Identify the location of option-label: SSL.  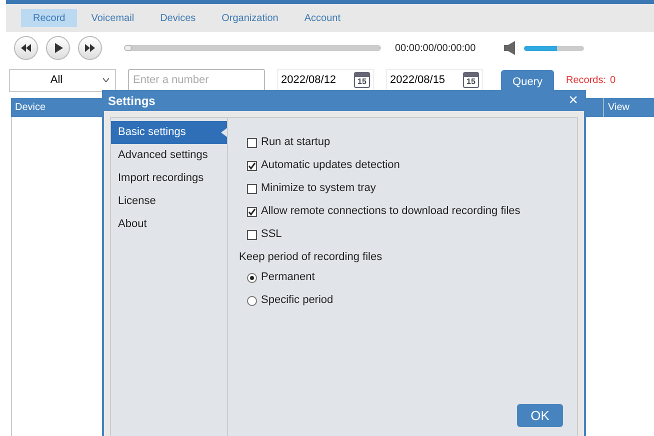
(271, 234).